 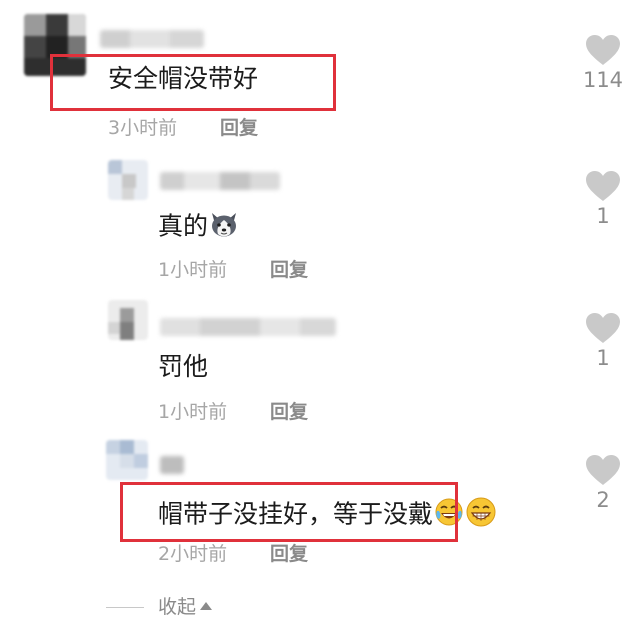 What do you see at coordinates (193, 554) in the screenshot?
I see `comment-time: 2小时前` at bounding box center [193, 554].